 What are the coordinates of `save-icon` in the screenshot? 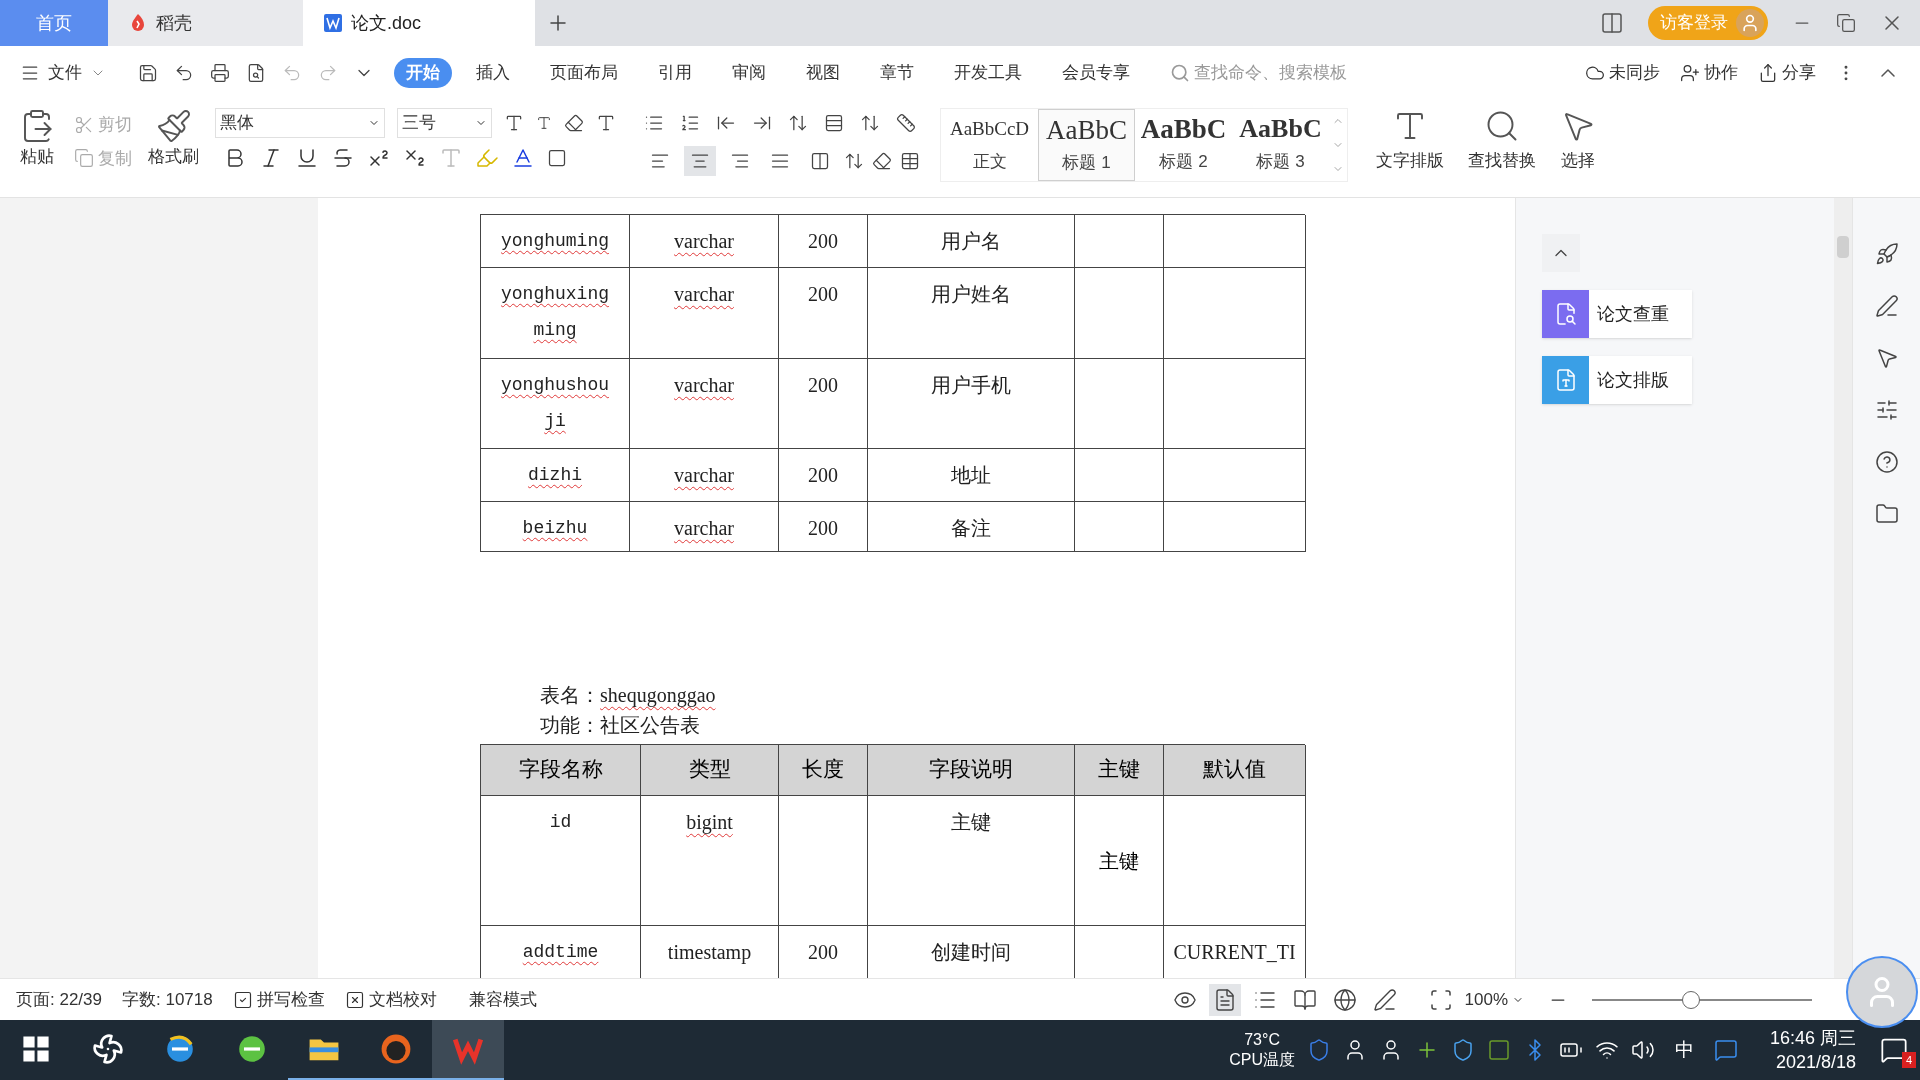 It's located at (148, 73).